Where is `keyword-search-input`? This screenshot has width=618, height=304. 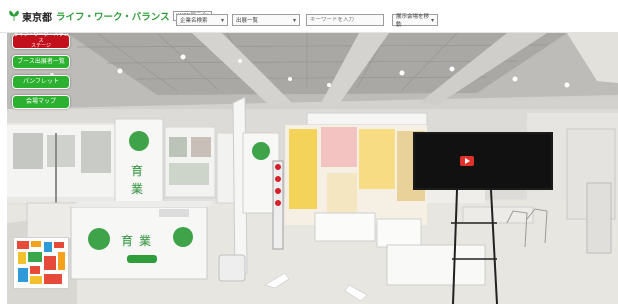 keyword-search-input is located at coordinates (345, 20).